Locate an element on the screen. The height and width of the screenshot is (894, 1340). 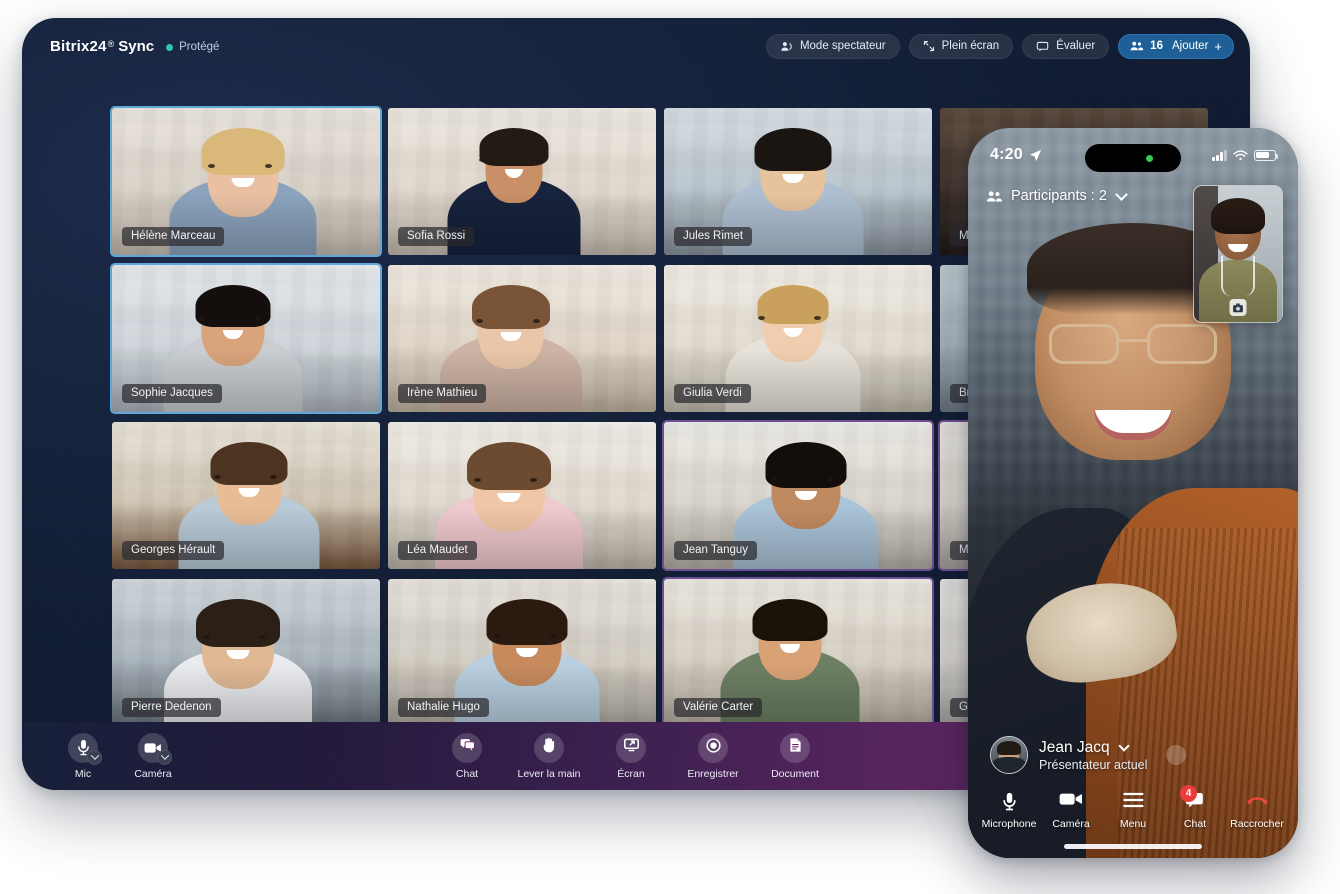
phone-tab-raccrocher: Raccrocher is located at coordinates (1257, 811).